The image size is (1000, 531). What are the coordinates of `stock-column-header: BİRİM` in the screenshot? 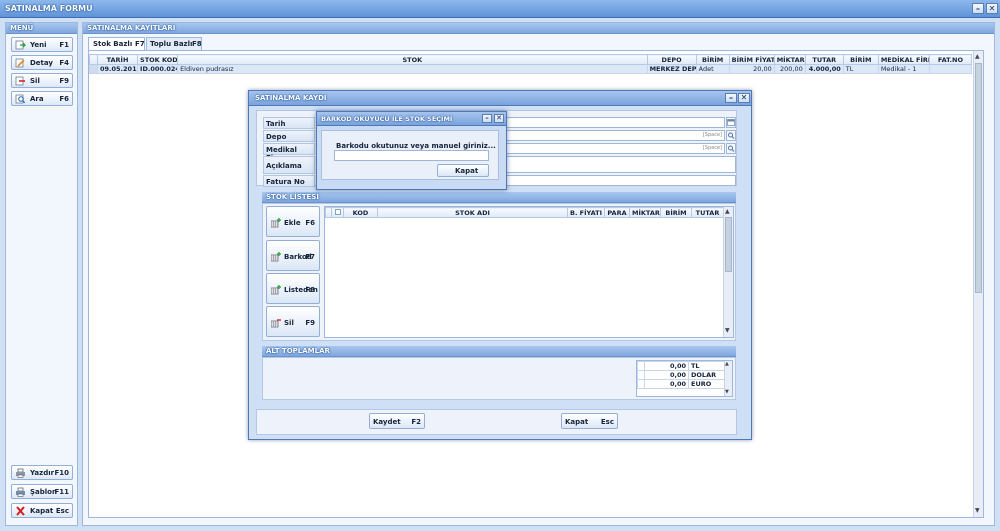 It's located at (676, 212).